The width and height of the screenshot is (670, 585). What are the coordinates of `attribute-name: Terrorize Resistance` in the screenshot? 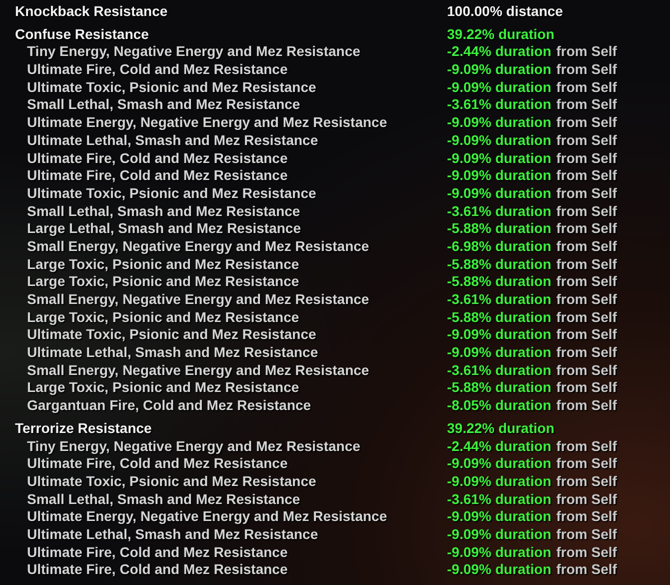 It's located at (84, 429).